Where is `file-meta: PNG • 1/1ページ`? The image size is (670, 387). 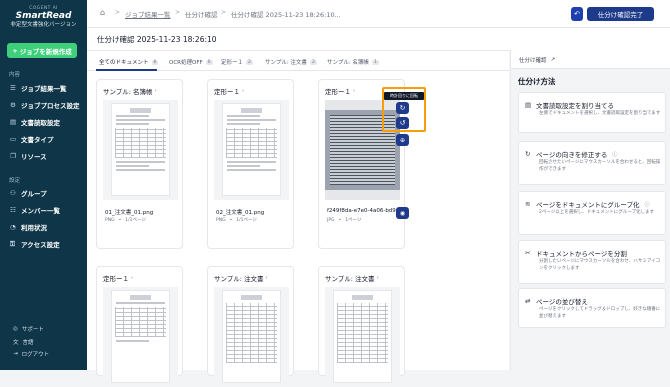 file-meta: PNG • 1/1ページ is located at coordinates (125, 220).